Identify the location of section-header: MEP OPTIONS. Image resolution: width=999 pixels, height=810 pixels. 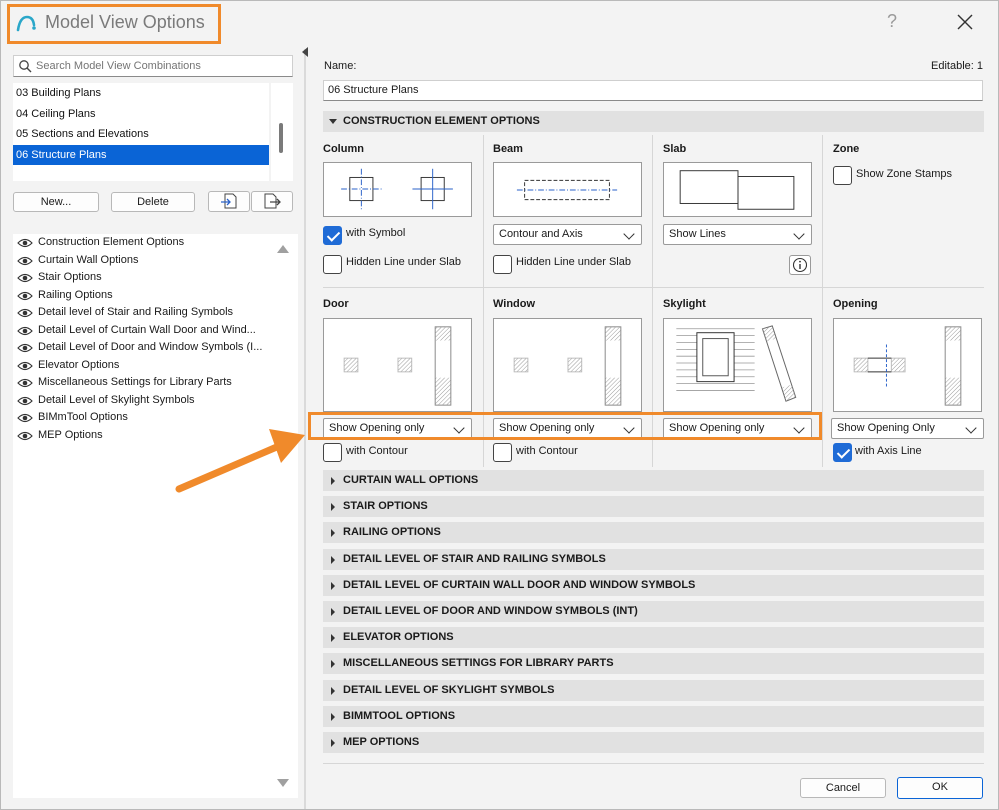
(653, 742).